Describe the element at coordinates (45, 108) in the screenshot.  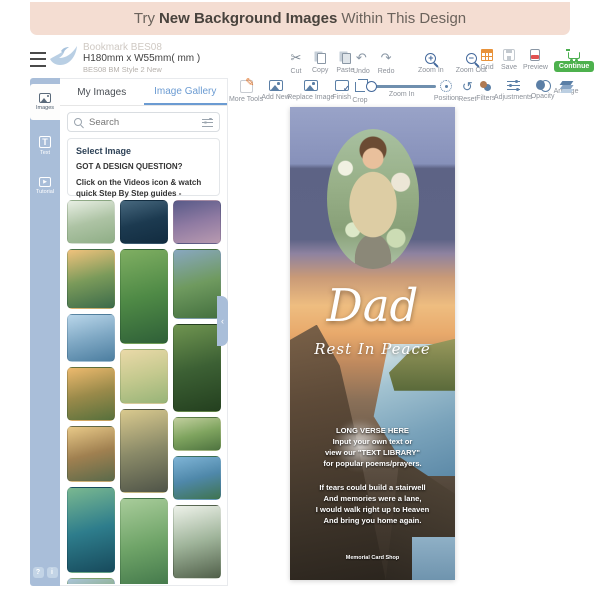
I see `sidebar-images-label: Images` at that location.